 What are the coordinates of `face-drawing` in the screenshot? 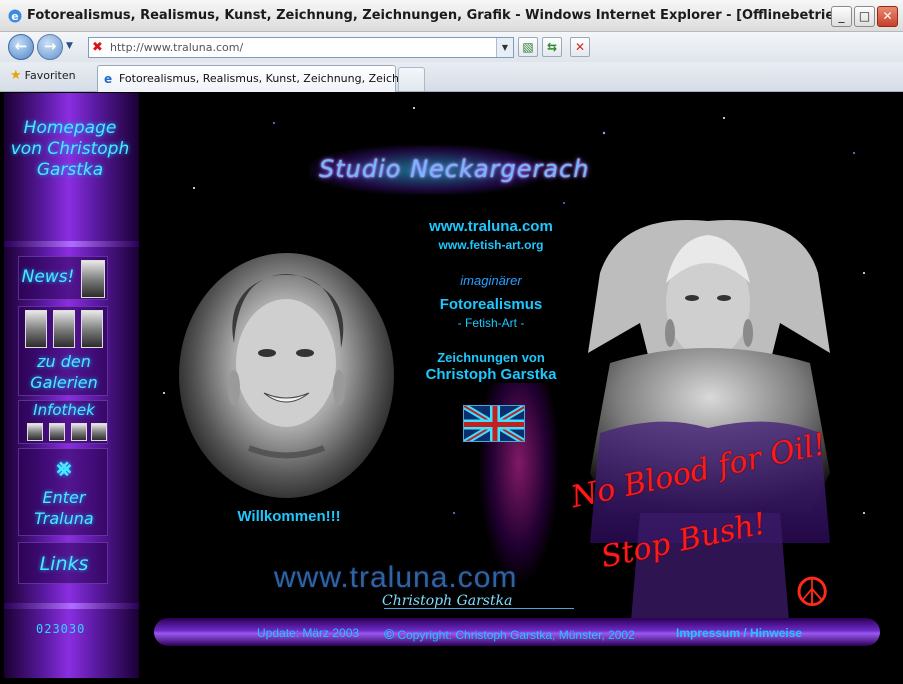 It's located at (286, 366).